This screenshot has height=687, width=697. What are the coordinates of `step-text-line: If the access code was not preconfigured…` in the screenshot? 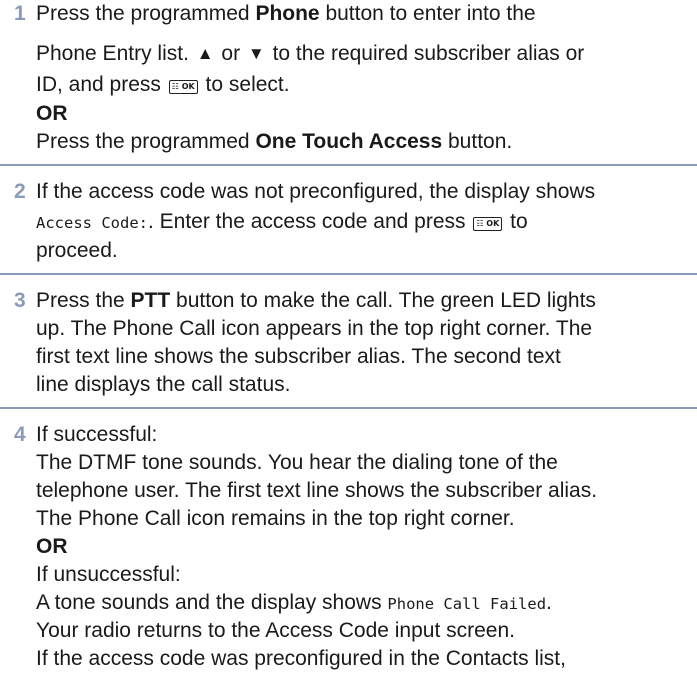 It's located at (316, 191).